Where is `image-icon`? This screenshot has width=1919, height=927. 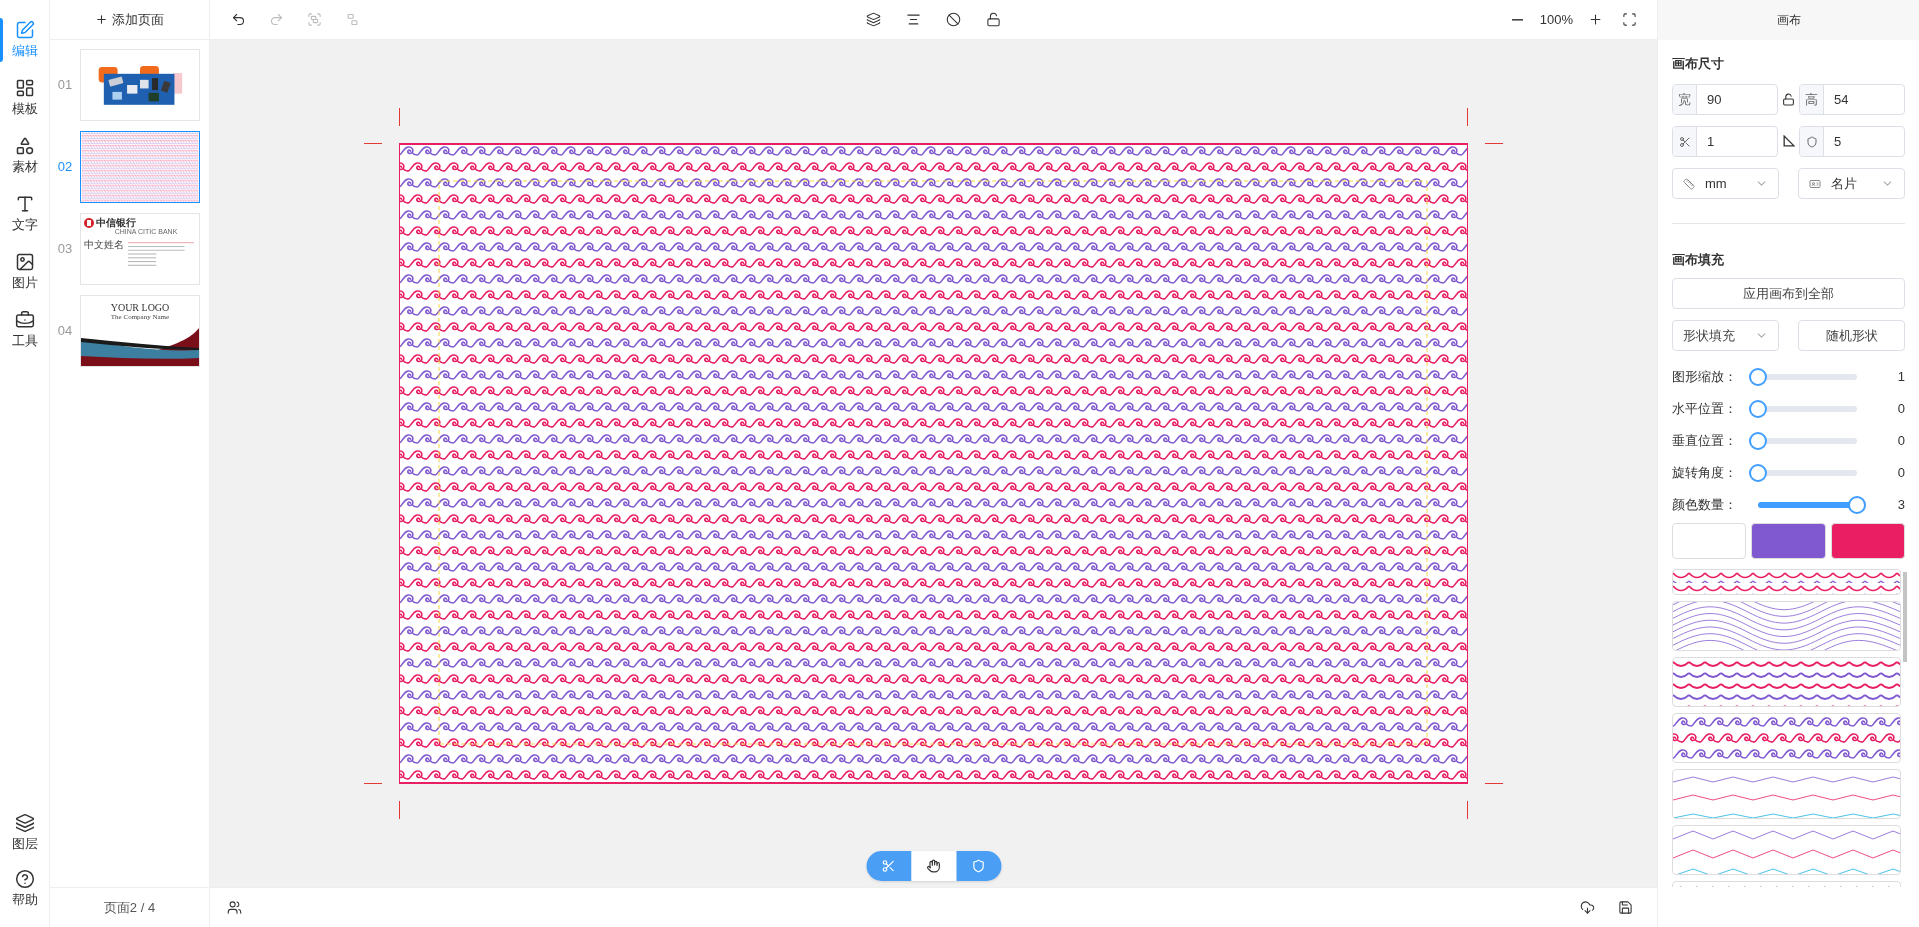
image-icon is located at coordinates (24, 262).